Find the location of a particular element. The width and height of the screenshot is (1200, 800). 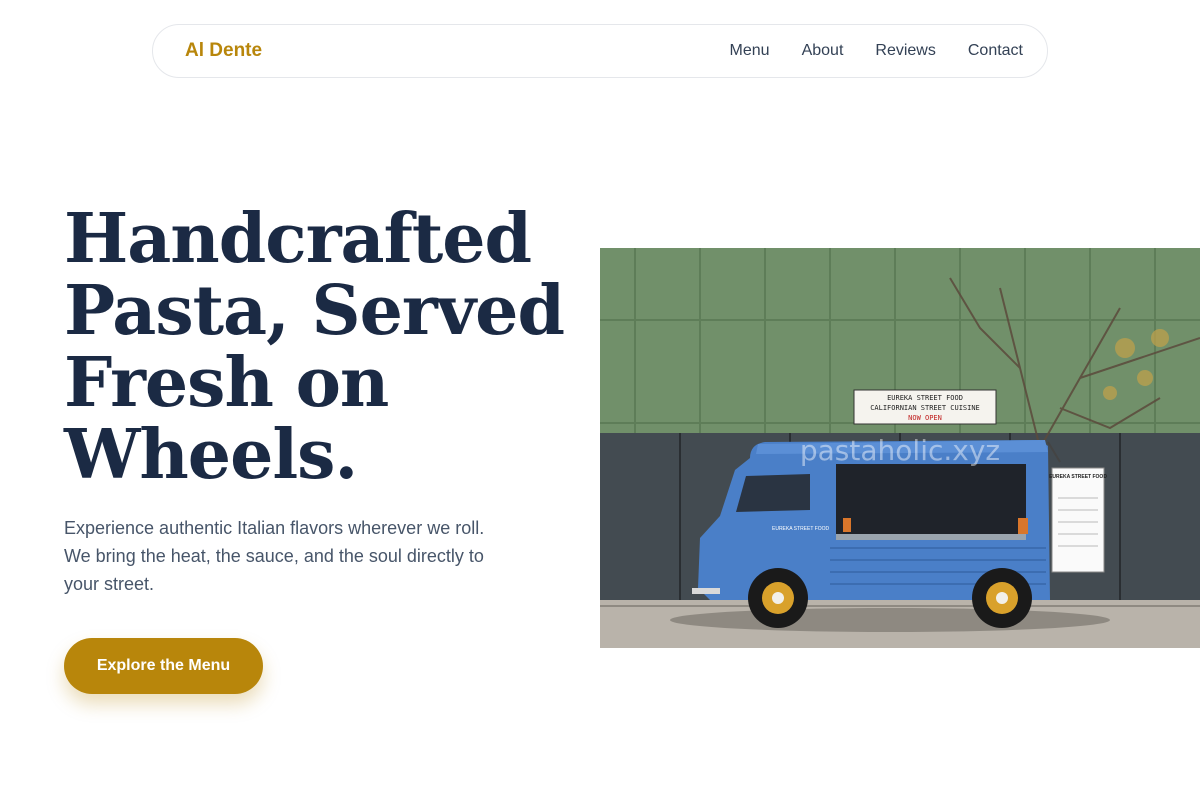

nav-item-reviews: Reviews is located at coordinates (905, 51).